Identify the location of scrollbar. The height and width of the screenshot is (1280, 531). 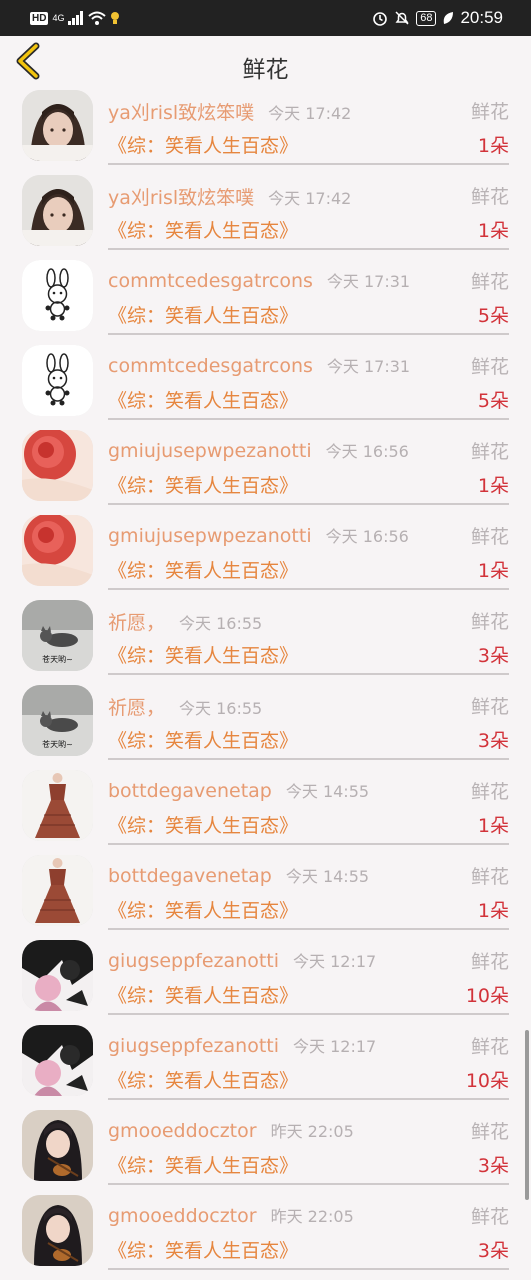
(527, 1115).